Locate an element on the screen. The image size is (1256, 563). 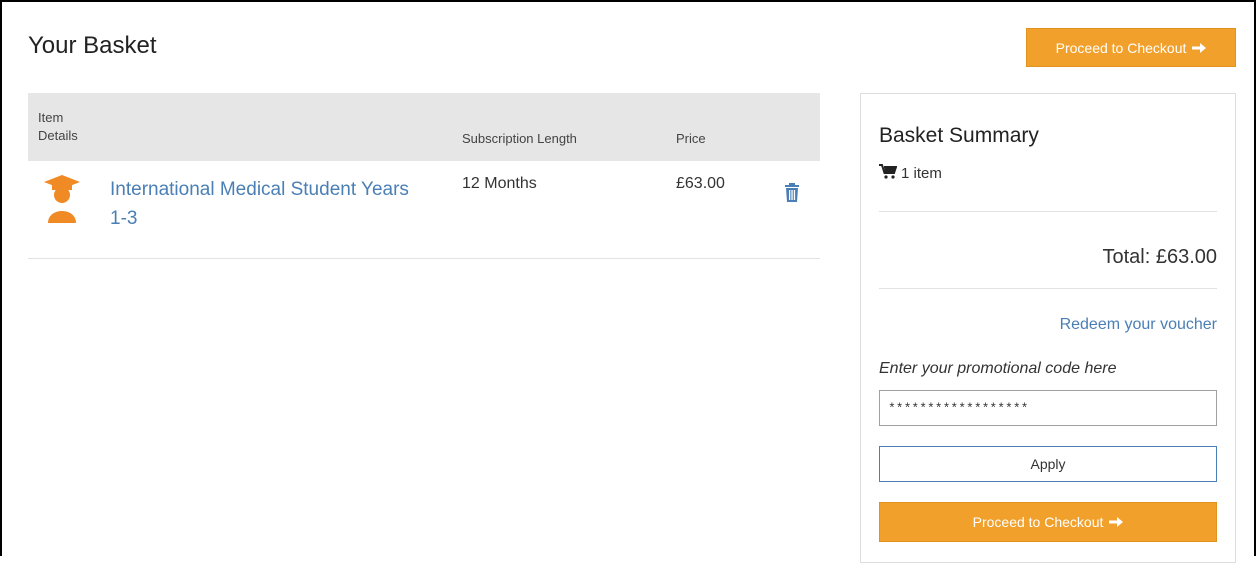
subscription-length-value: 12 Months is located at coordinates (499, 183).